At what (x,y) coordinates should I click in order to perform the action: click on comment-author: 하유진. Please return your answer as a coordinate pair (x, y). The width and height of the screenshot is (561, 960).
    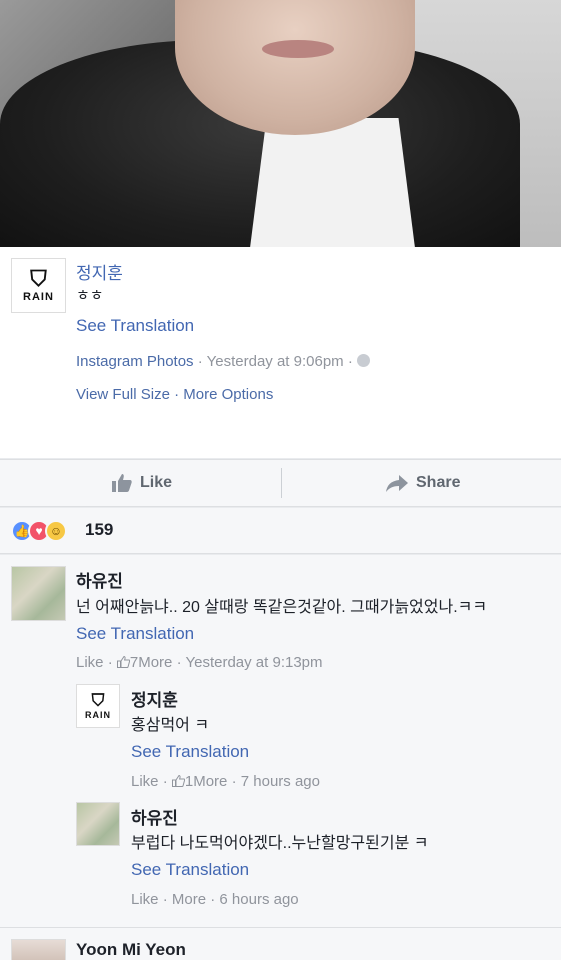
    Looking at the image, I should click on (99, 579).